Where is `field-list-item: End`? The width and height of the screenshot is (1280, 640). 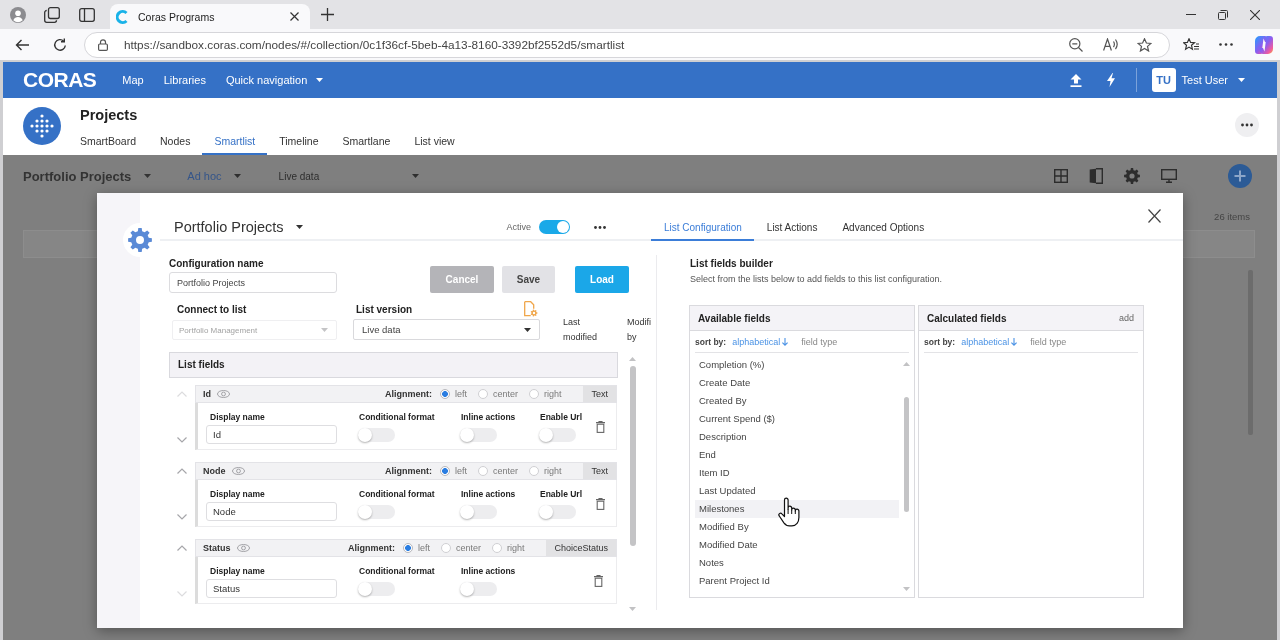
field-list-item: End is located at coordinates (797, 455).